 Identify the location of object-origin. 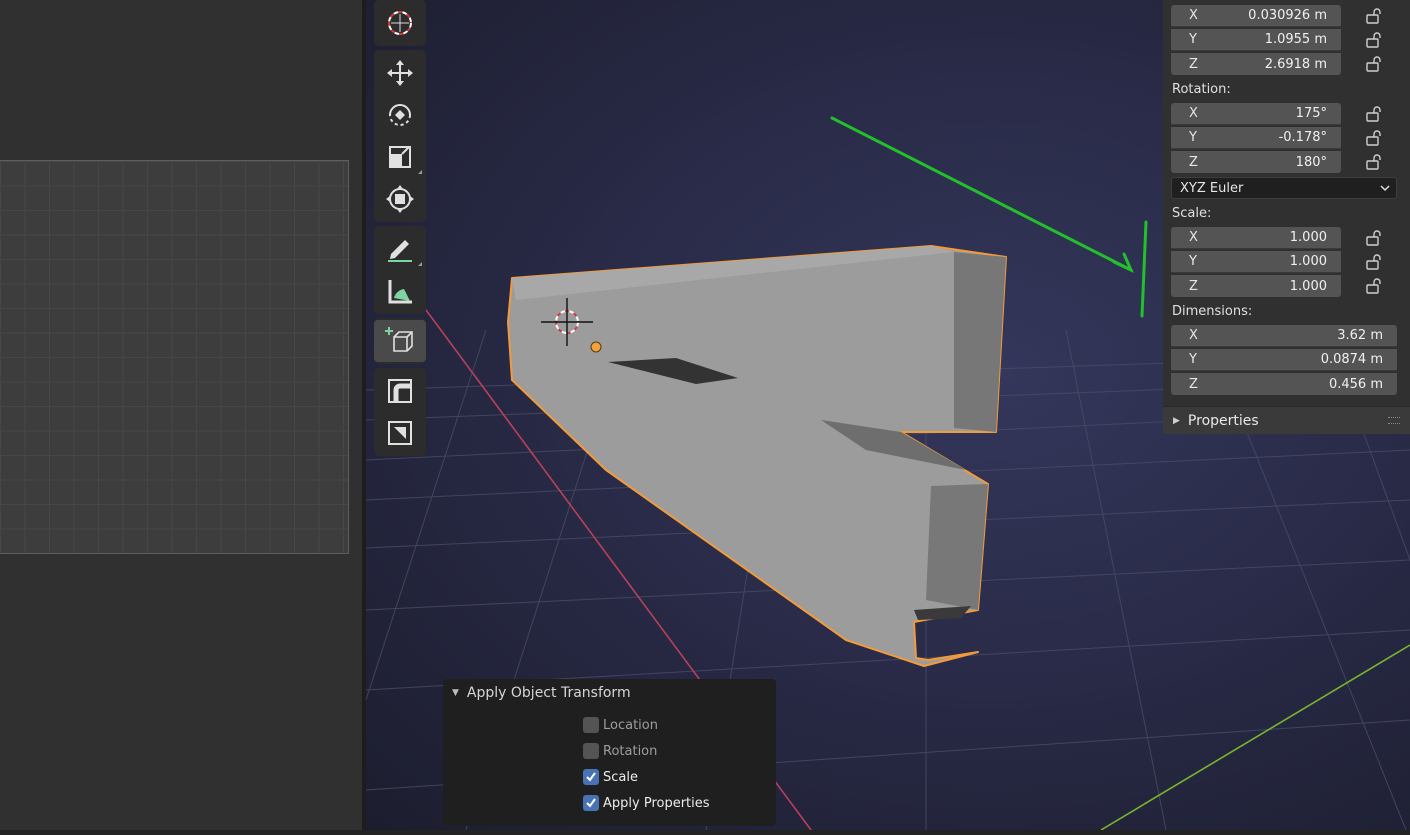
(596, 347).